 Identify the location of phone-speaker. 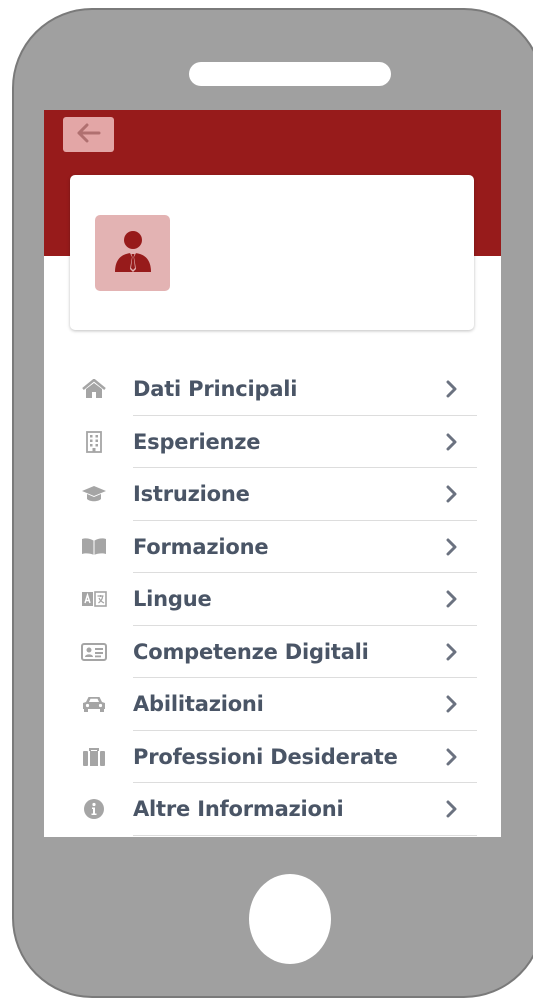
(290, 74).